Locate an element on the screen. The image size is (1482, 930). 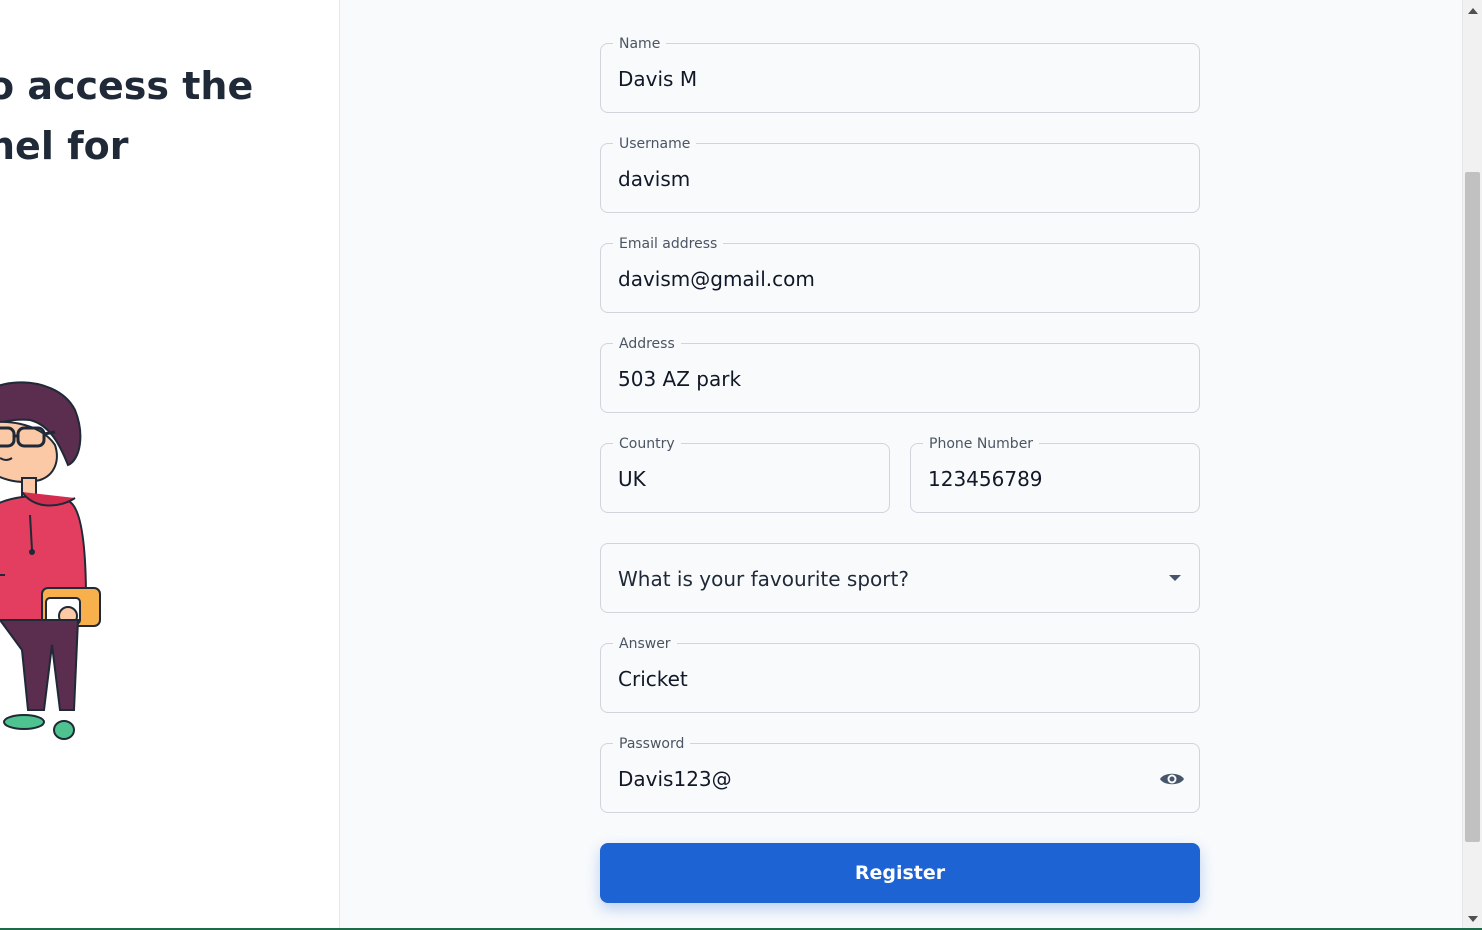
hero-heading: o access the nel for is located at coordinates (169, 116).